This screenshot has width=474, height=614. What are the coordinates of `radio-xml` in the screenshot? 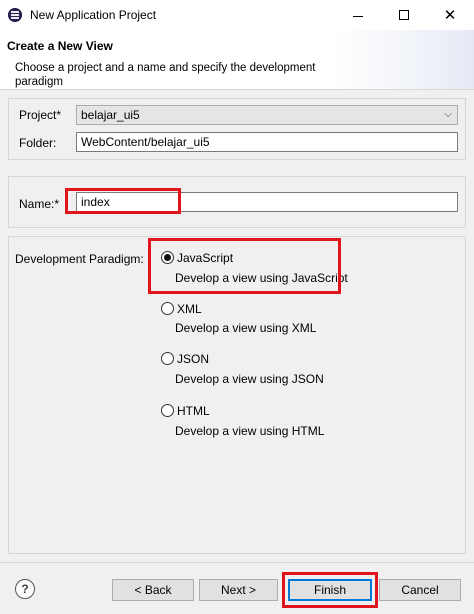 It's located at (167, 308).